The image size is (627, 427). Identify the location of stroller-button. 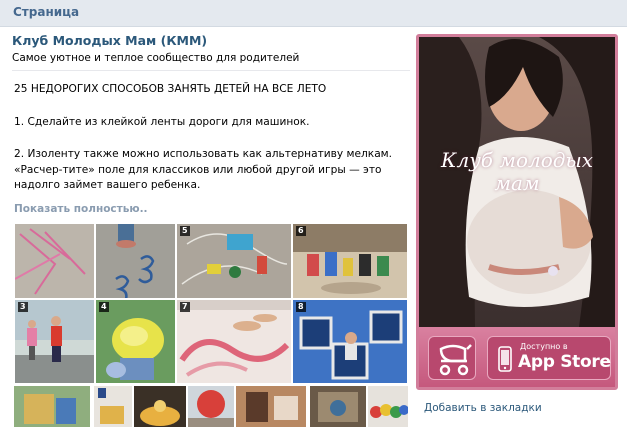
(452, 358).